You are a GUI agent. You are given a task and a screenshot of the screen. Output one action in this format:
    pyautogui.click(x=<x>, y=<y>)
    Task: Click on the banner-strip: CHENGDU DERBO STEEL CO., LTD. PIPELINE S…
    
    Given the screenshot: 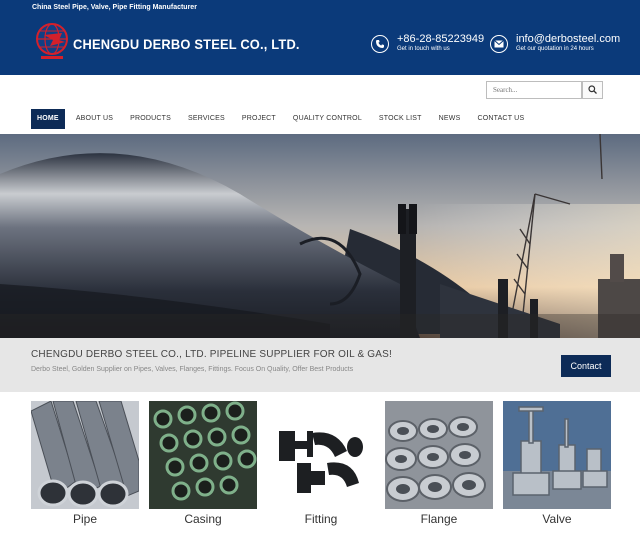 What is the action you would take?
    pyautogui.click(x=320, y=365)
    